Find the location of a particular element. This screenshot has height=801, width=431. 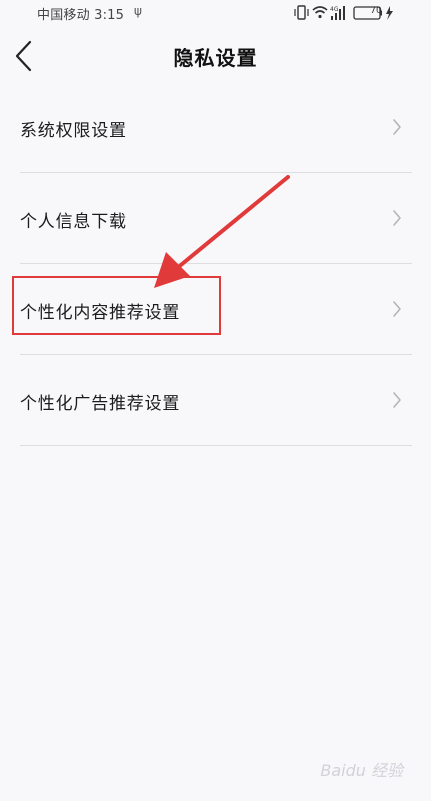

menu-item-label: 个性化内容推荐设置 is located at coordinates (100, 313).